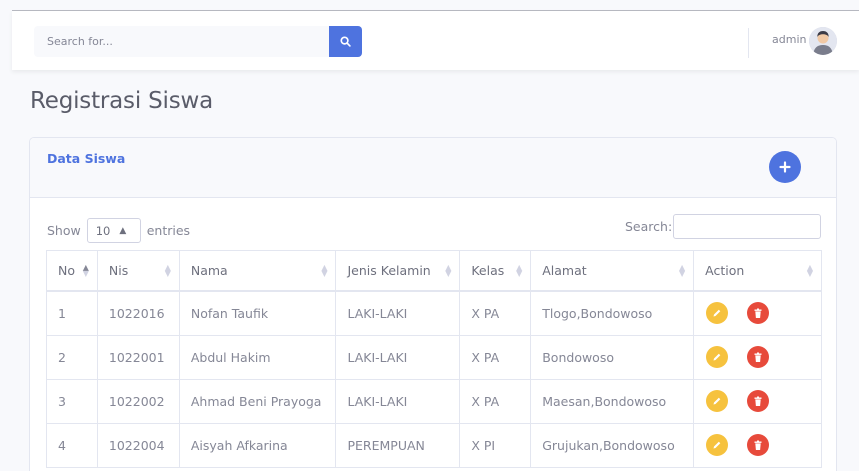 This screenshot has height=471, width=859. I want to click on topbar-search-button, so click(345, 41).